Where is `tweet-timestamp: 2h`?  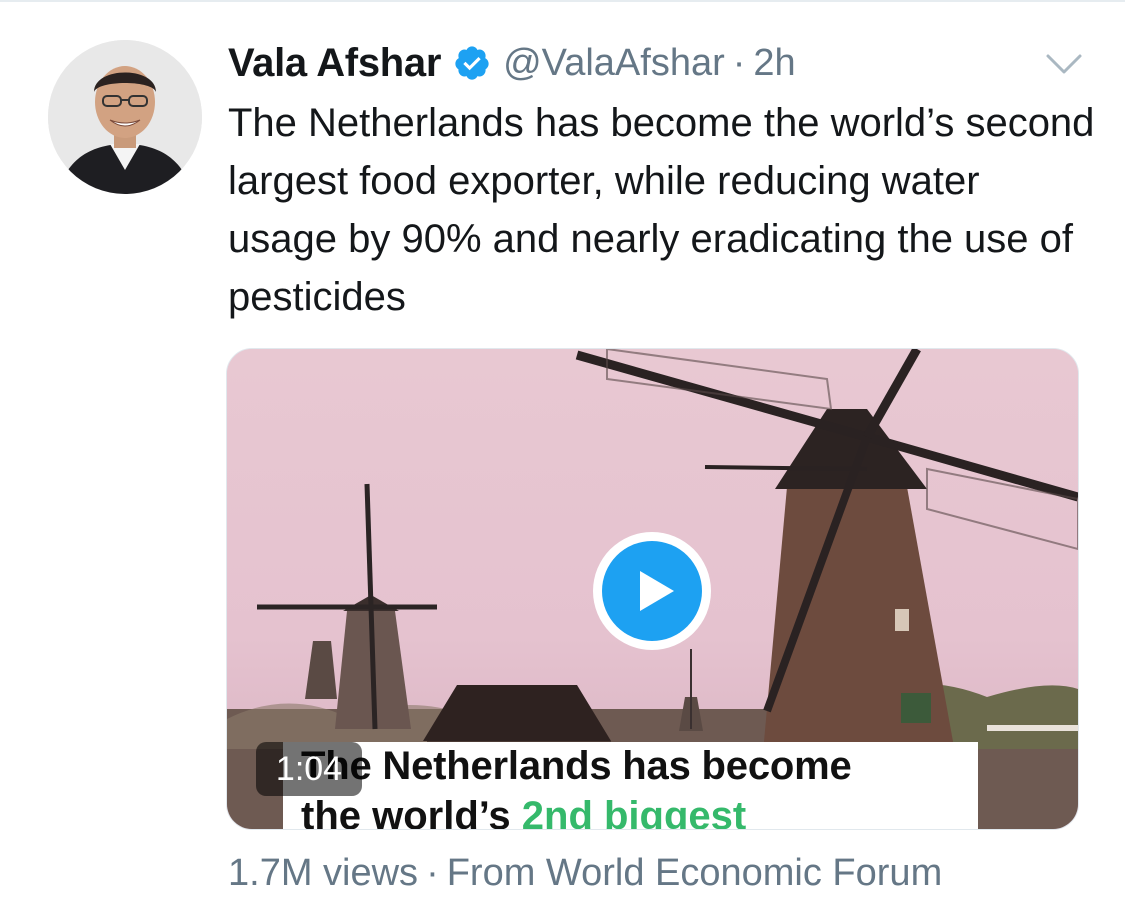 tweet-timestamp: 2h is located at coordinates (774, 63).